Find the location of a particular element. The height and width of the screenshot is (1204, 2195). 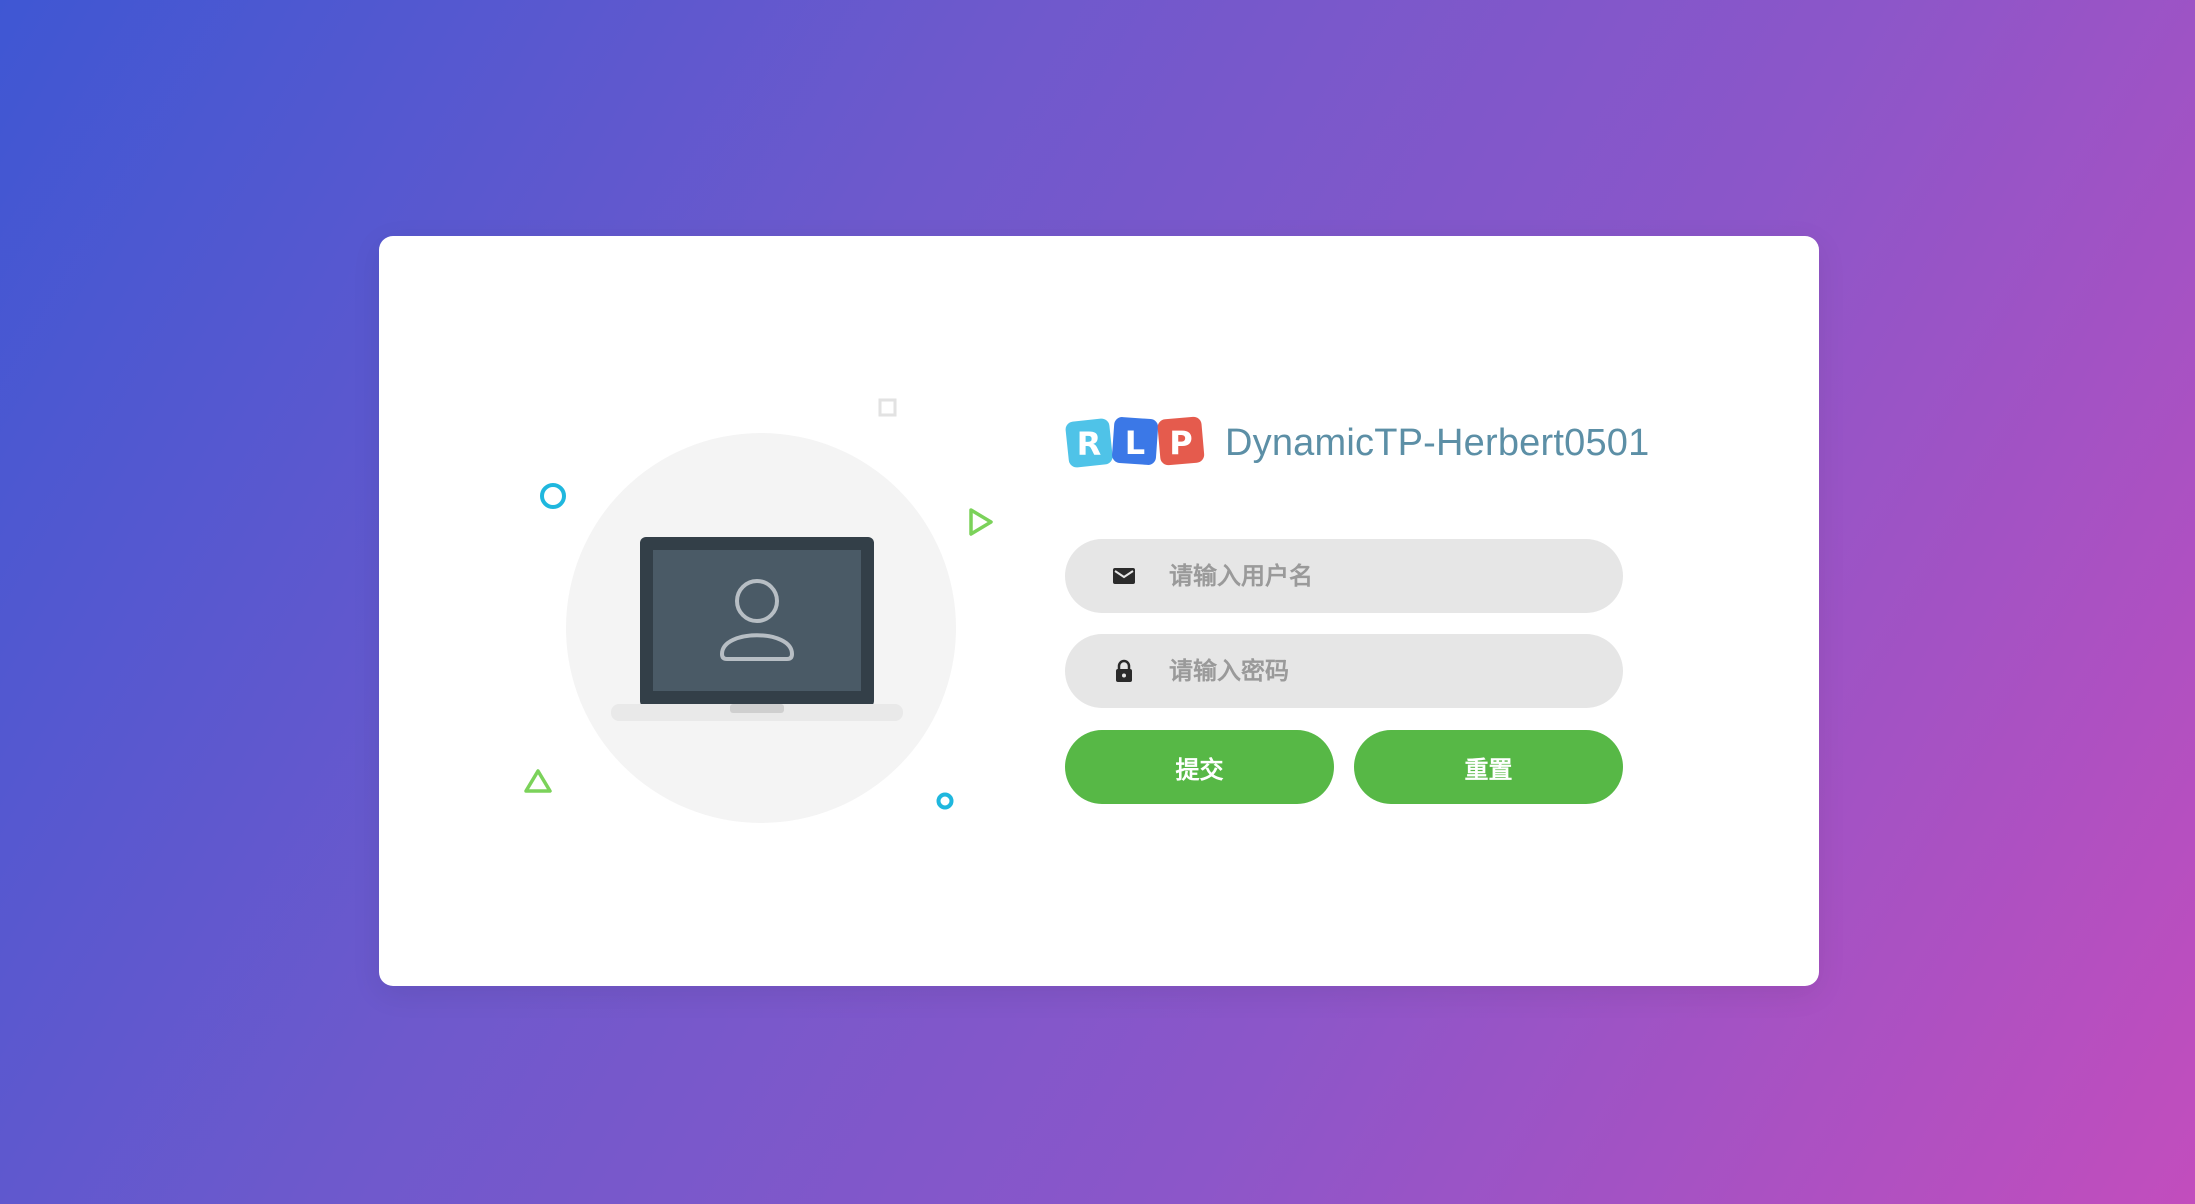

logo-letter-l: L is located at coordinates (1135, 443).